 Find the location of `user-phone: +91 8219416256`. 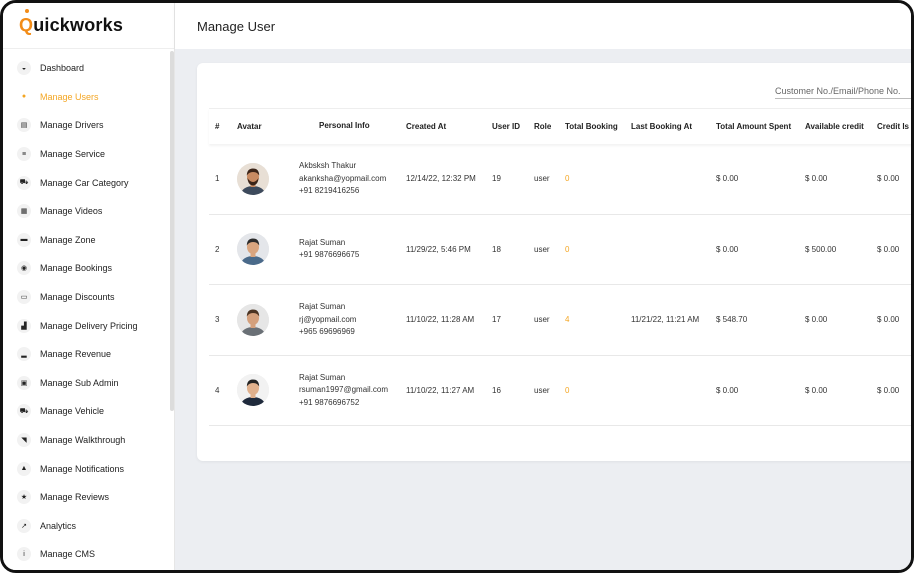

user-phone: +91 8219416256 is located at coordinates (329, 190).